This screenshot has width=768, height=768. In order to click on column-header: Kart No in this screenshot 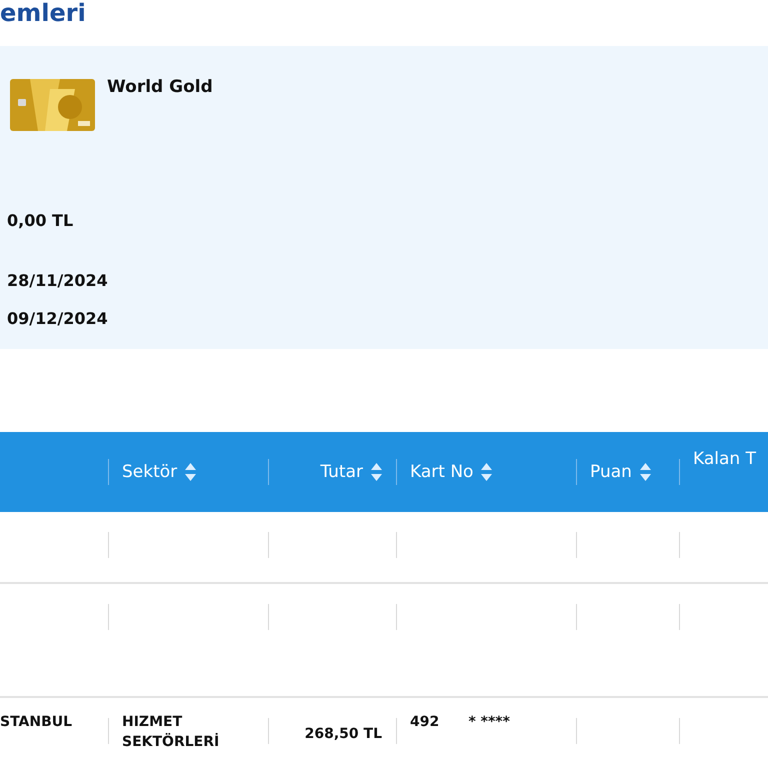, I will do `click(451, 472)`.